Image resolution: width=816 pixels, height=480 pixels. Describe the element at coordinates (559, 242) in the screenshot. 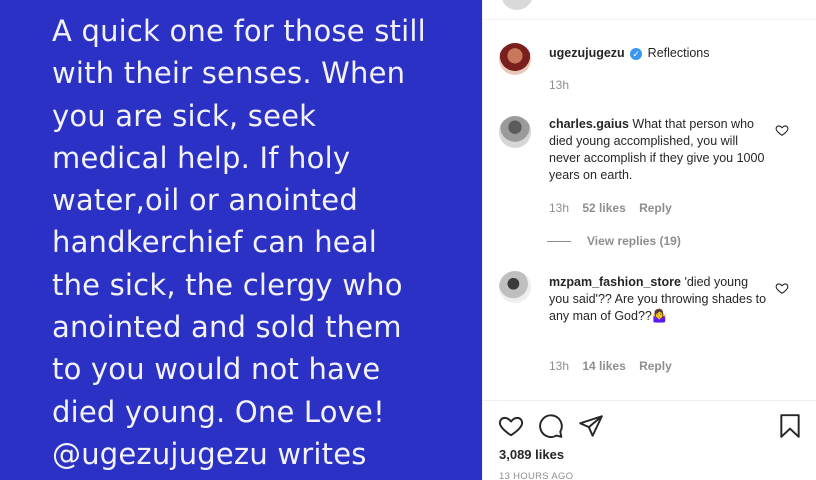

I see `view-replies-dash` at that location.